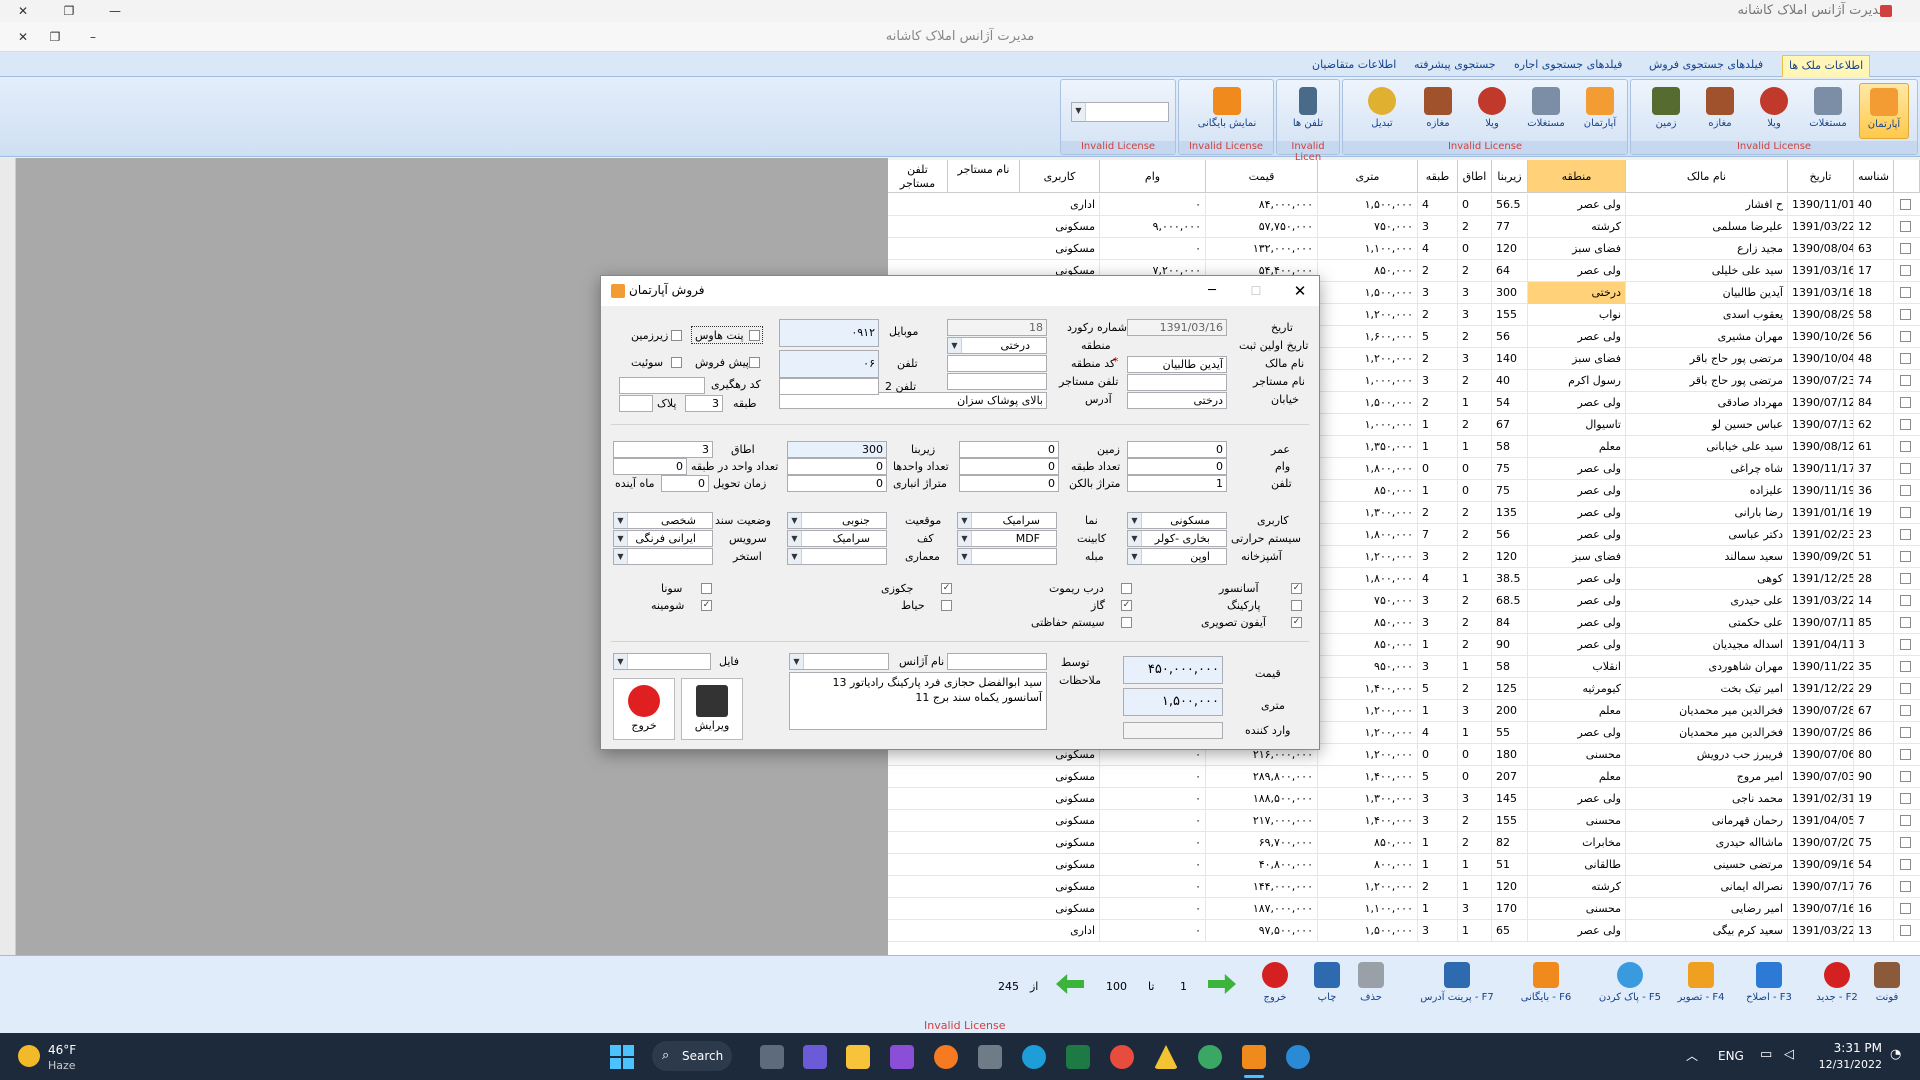  I want to click on toilet-select: ▼ ایرانی فرنگی, so click(663, 538).